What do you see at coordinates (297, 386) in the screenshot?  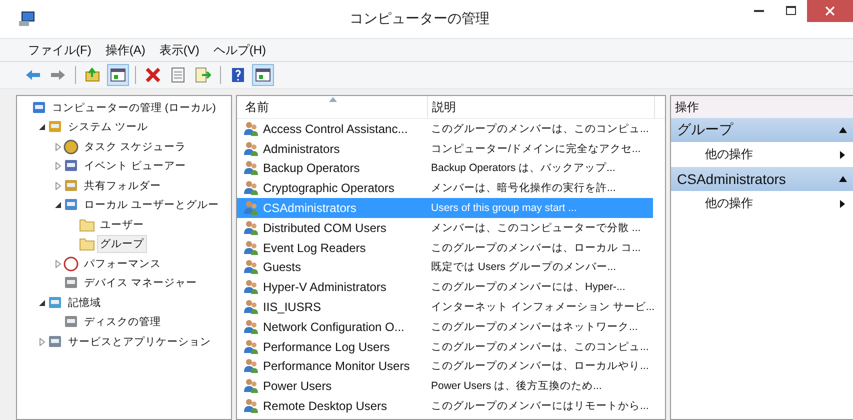 I see `group-name: Power Users` at bounding box center [297, 386].